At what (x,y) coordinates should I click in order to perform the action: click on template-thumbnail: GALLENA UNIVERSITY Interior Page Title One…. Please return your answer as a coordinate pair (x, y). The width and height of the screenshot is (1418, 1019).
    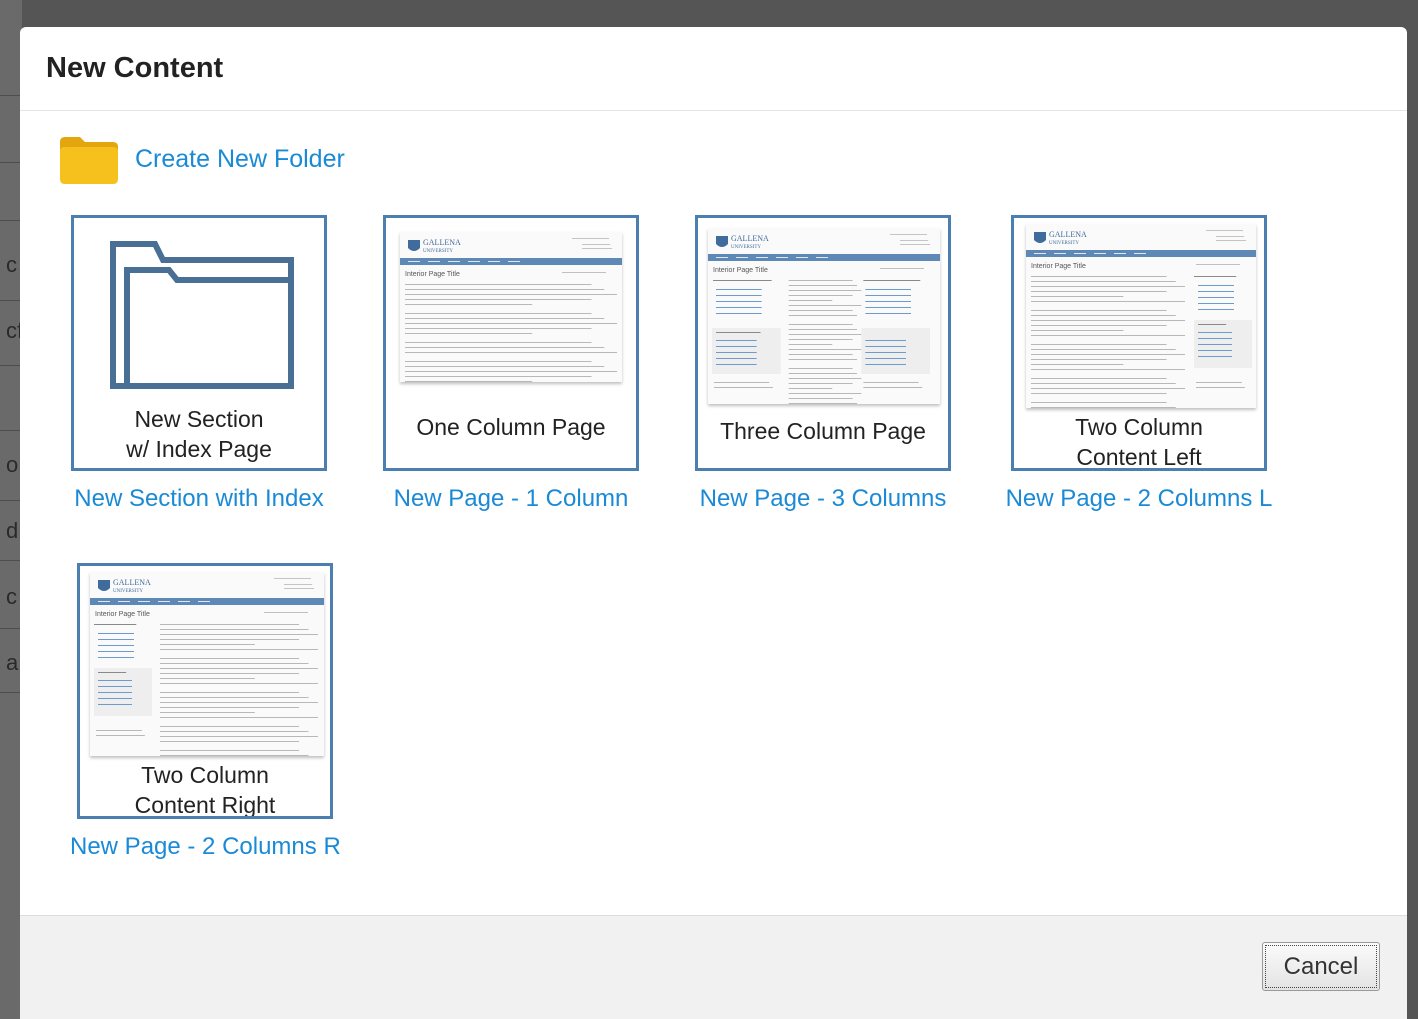
    Looking at the image, I should click on (511, 343).